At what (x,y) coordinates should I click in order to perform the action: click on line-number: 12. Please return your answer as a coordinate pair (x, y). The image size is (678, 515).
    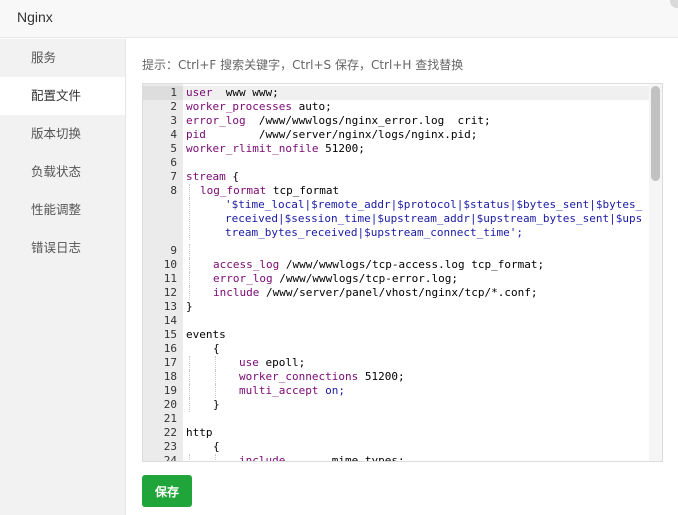
    Looking at the image, I should click on (170, 292).